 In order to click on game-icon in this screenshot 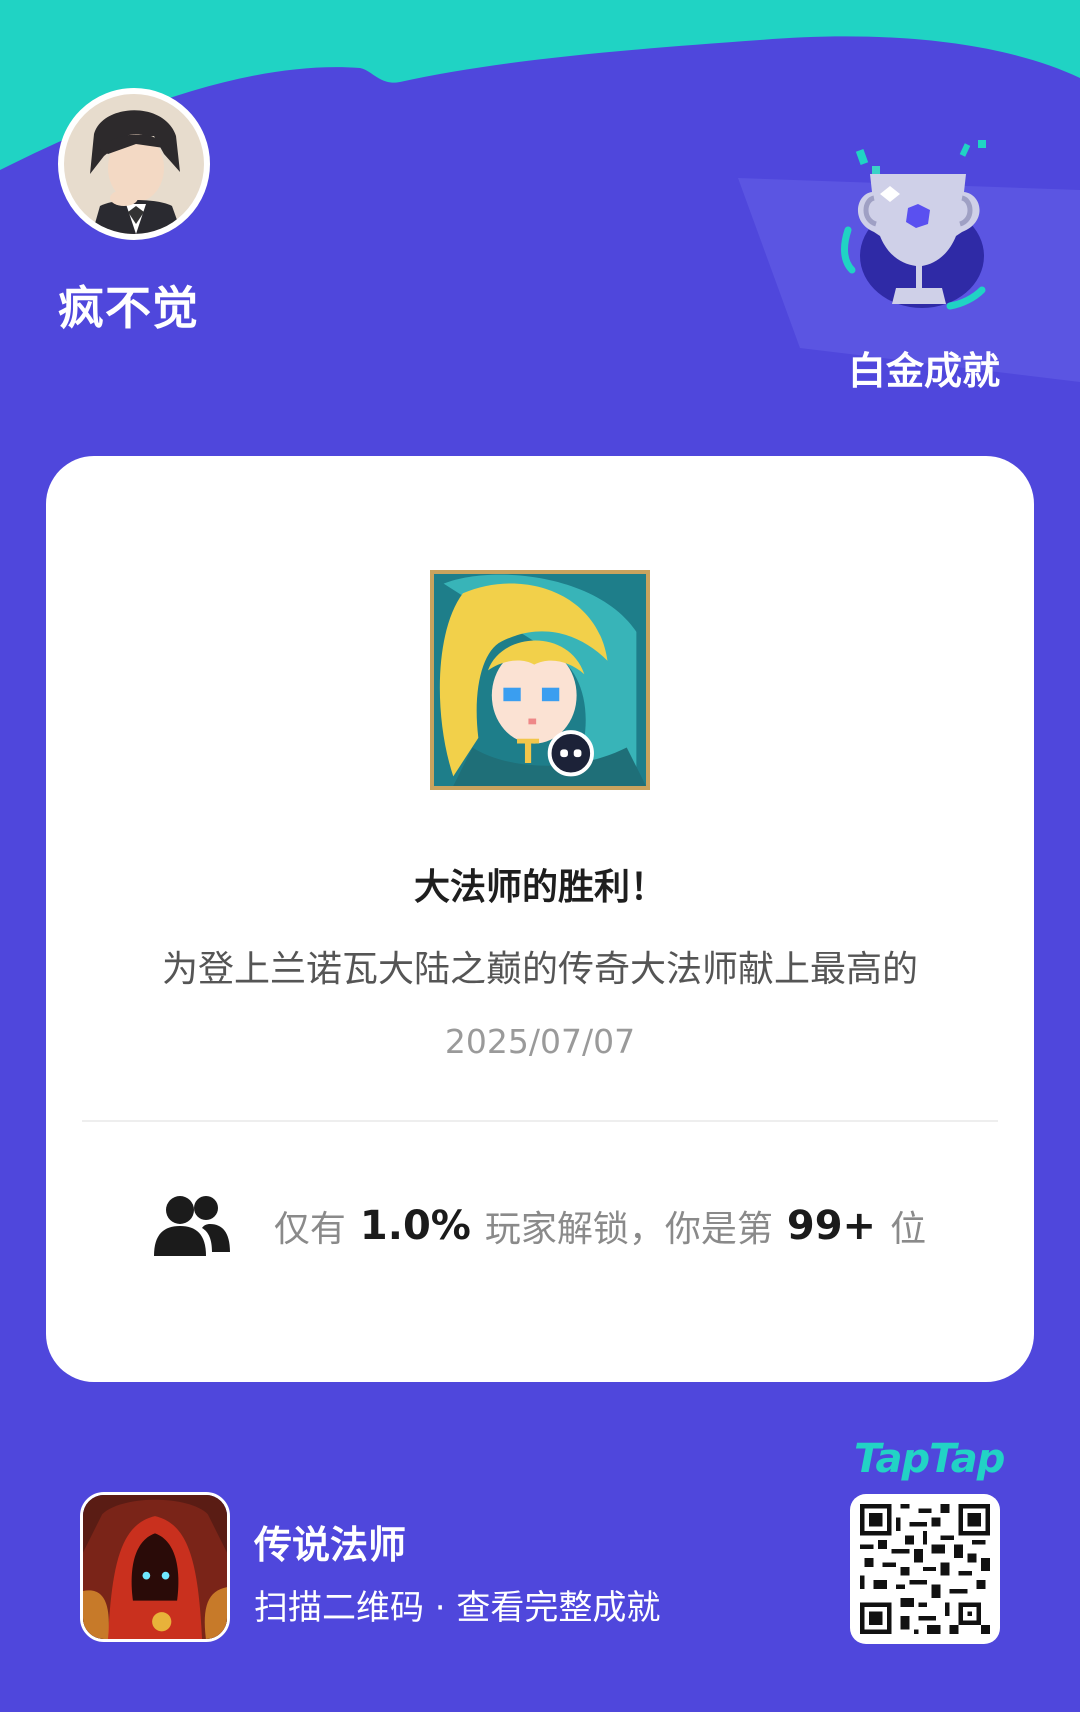, I will do `click(155, 1567)`.